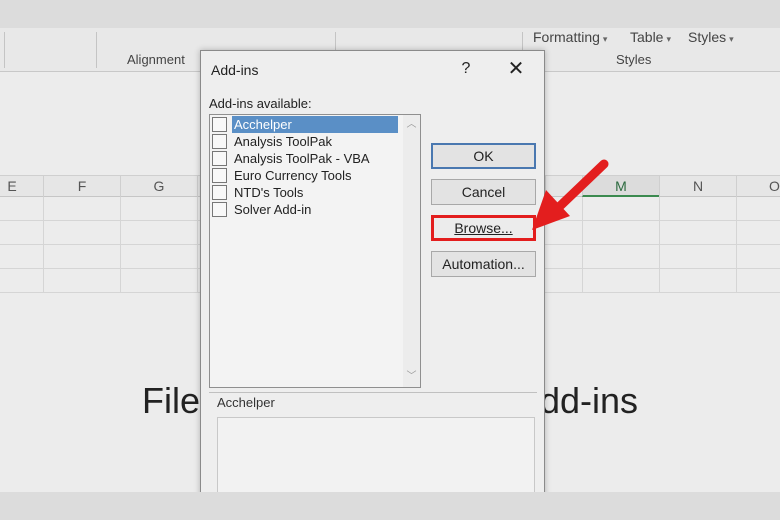  Describe the element at coordinates (411, 124) in the screenshot. I see `chevron-up-icon: ︿` at that location.